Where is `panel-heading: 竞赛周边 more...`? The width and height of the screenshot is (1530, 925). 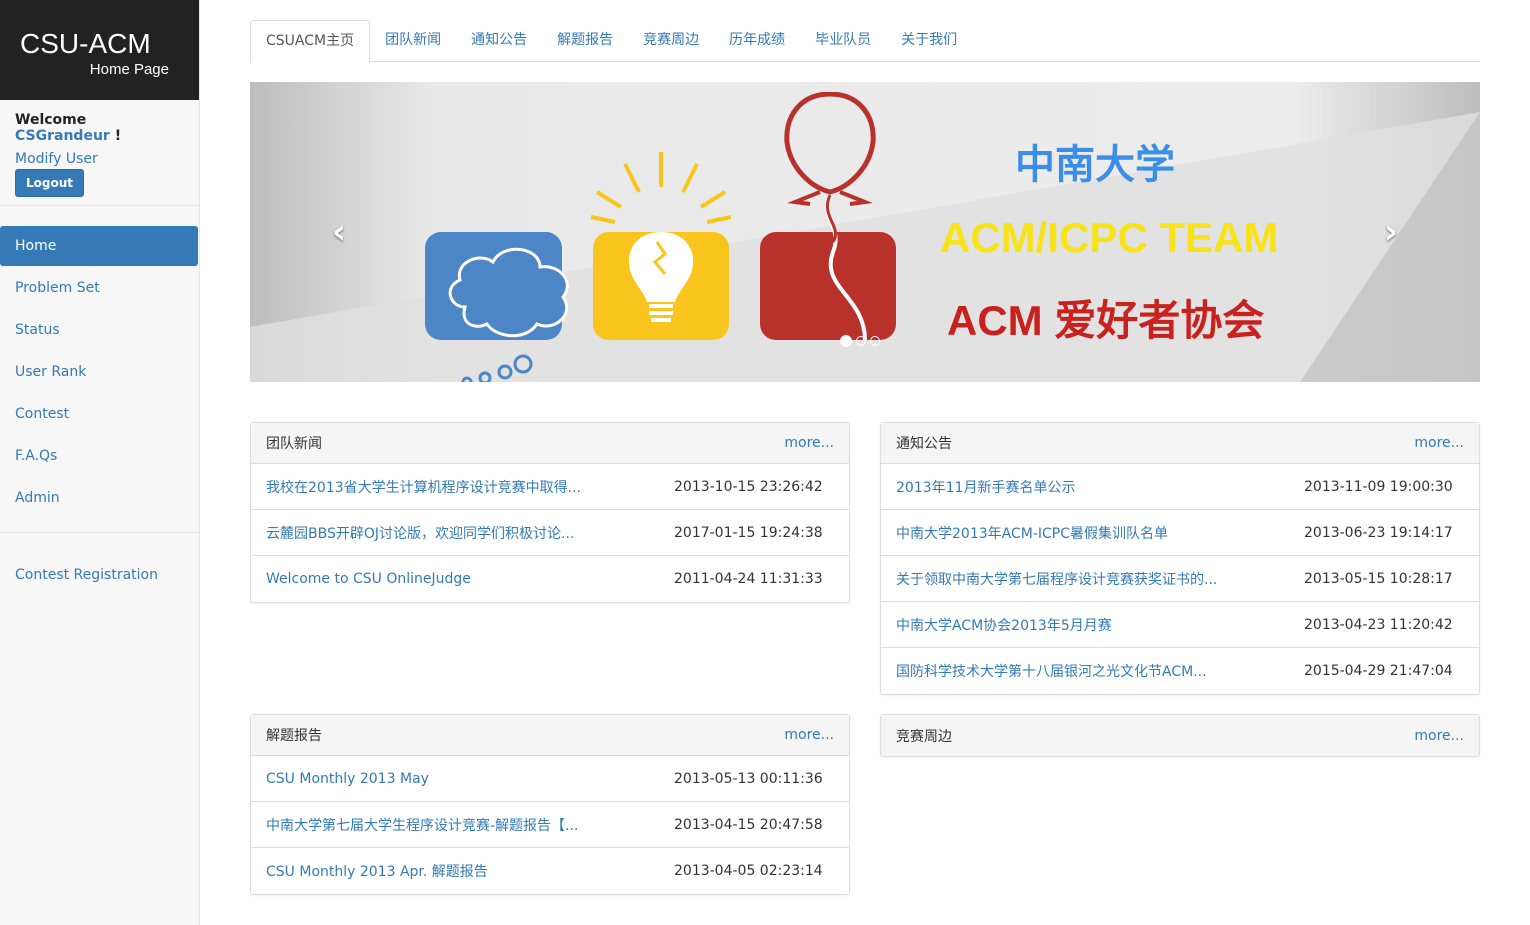
panel-heading: 竞赛周边 more... is located at coordinates (1180, 735).